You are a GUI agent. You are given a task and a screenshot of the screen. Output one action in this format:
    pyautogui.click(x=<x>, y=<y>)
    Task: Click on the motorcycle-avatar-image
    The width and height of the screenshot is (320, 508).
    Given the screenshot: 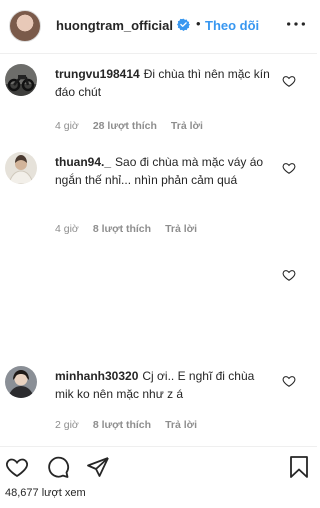 What is the action you would take?
    pyautogui.click(x=21, y=80)
    